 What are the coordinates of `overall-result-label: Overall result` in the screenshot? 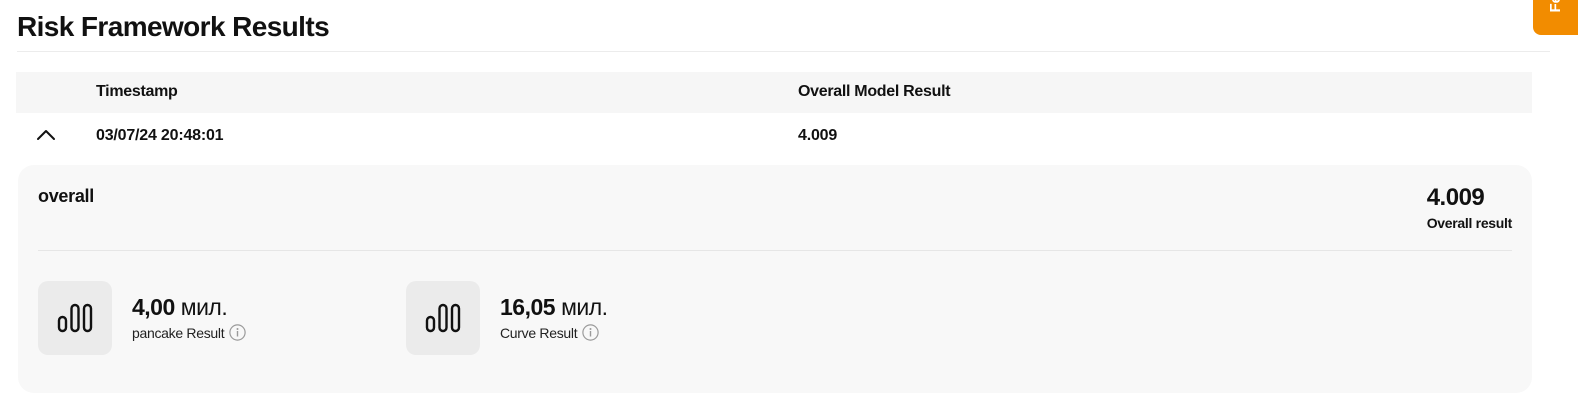 It's located at (1469, 223).